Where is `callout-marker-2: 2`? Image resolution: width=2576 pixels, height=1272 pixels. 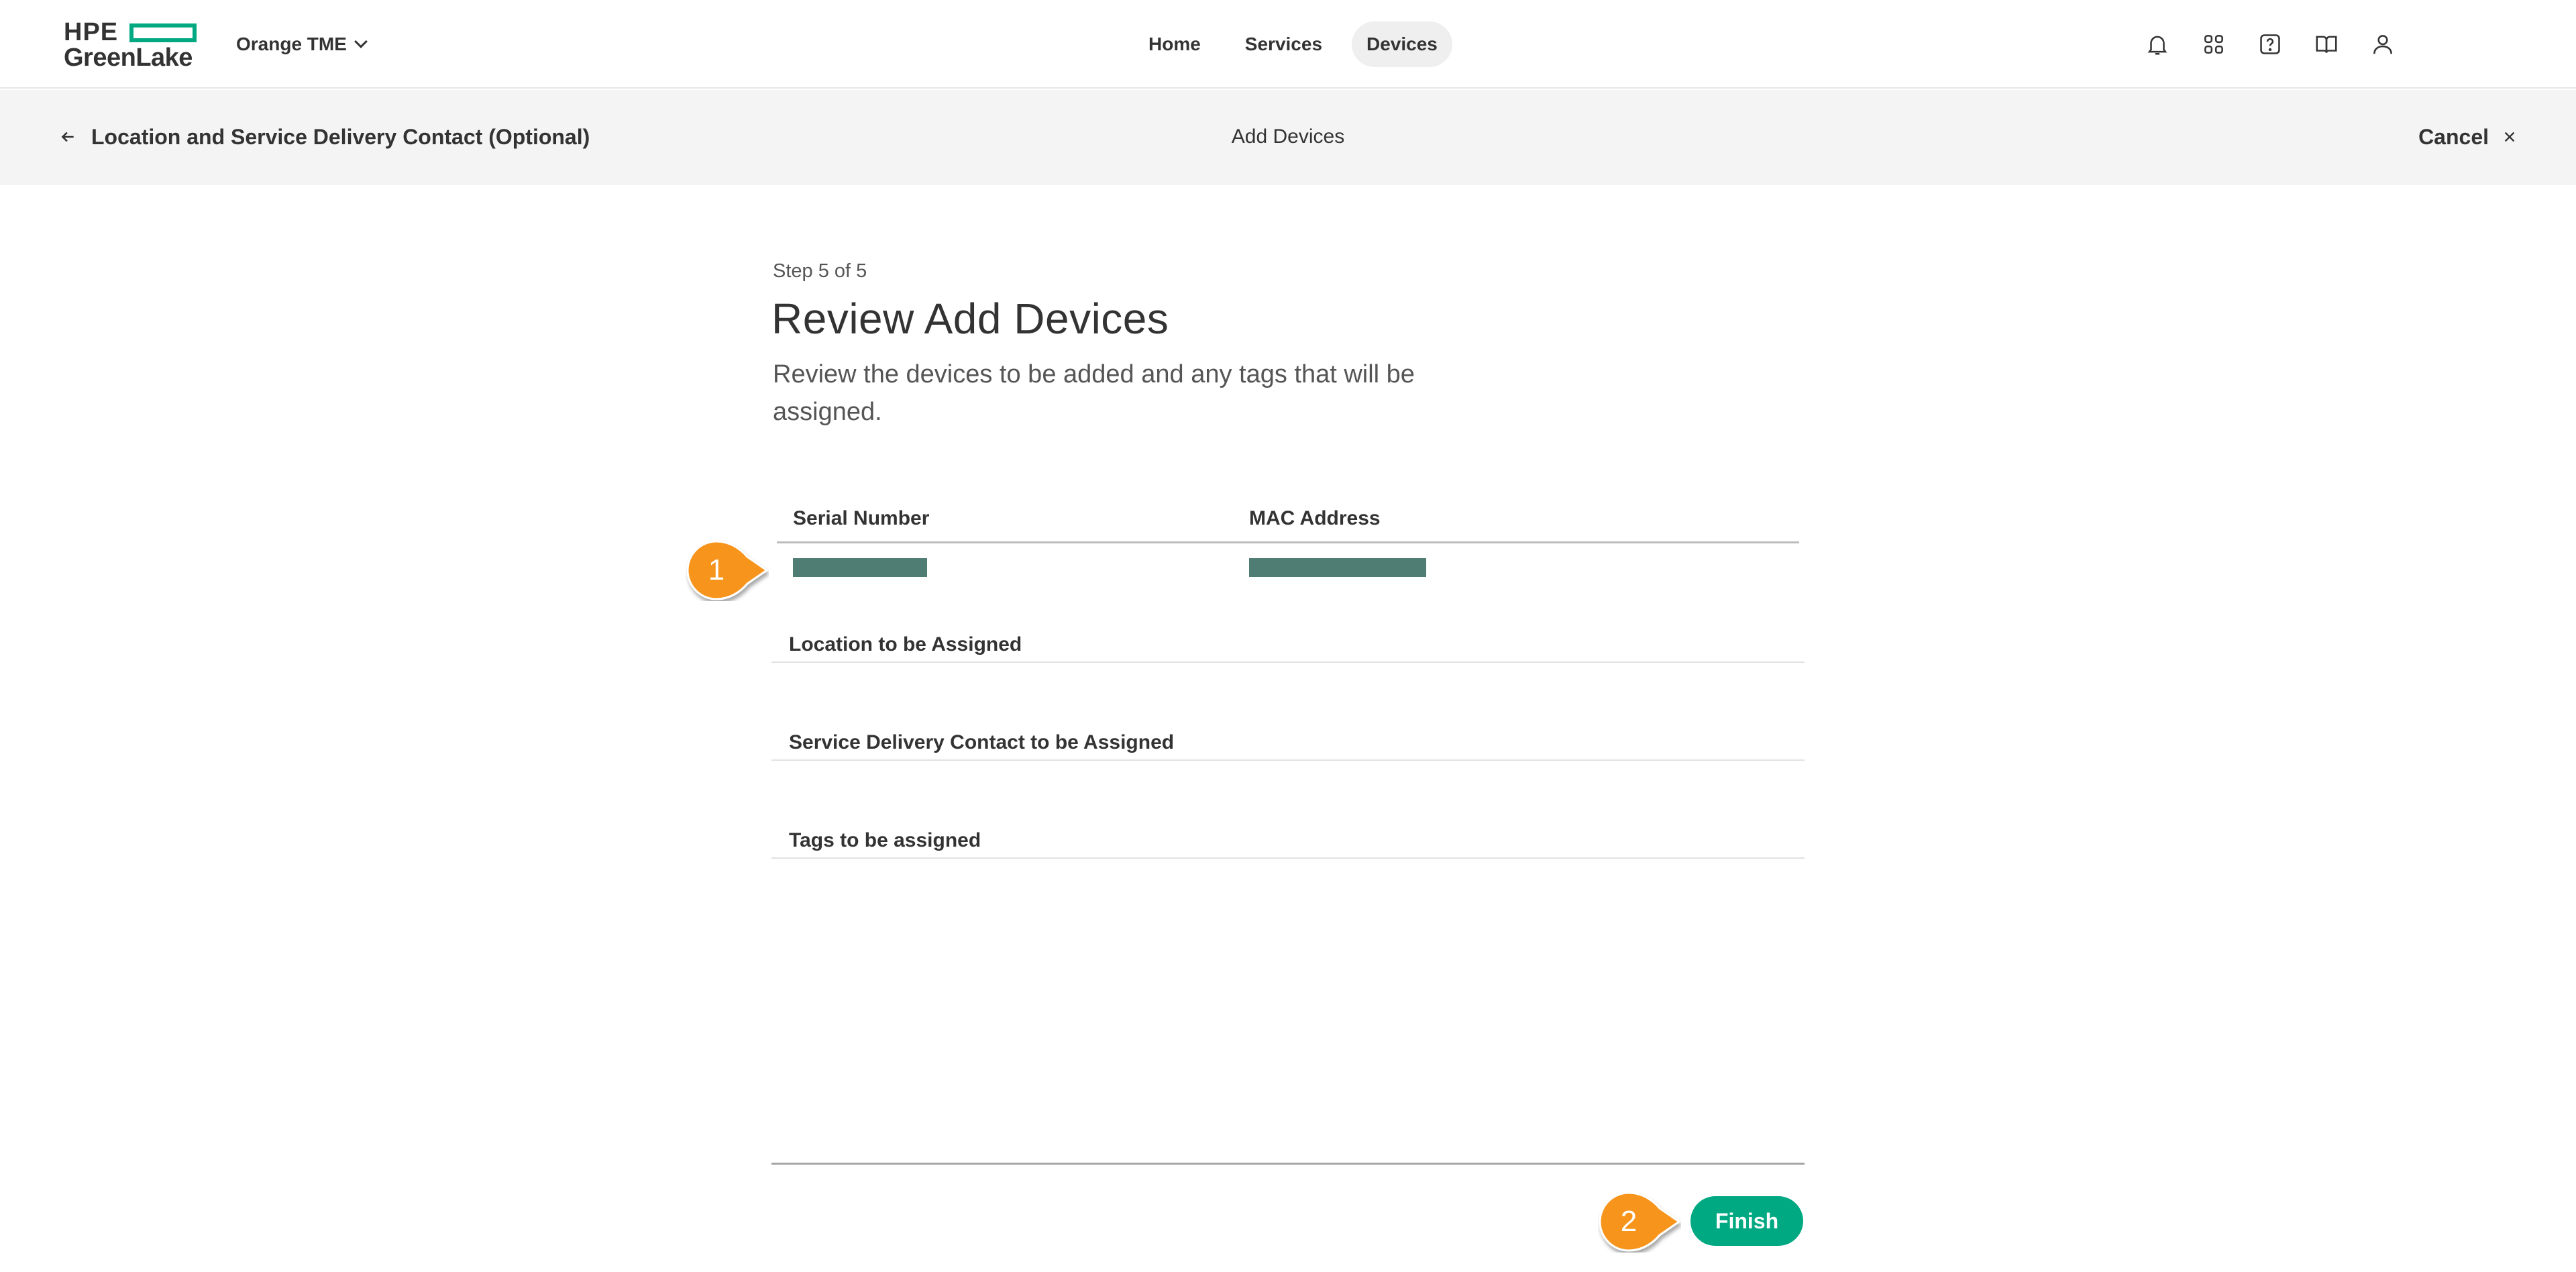 callout-marker-2: 2 is located at coordinates (1639, 1222).